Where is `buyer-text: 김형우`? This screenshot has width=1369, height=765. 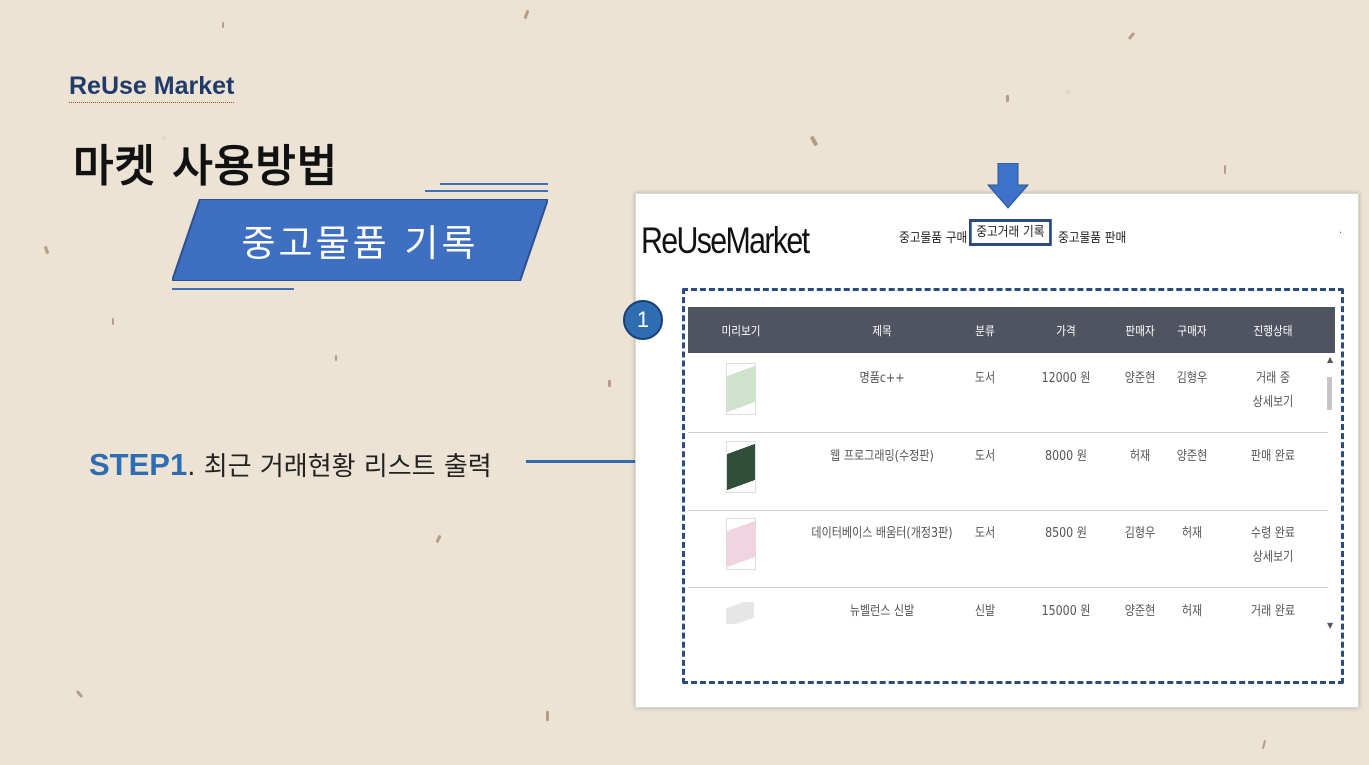 buyer-text: 김형우 is located at coordinates (1192, 378).